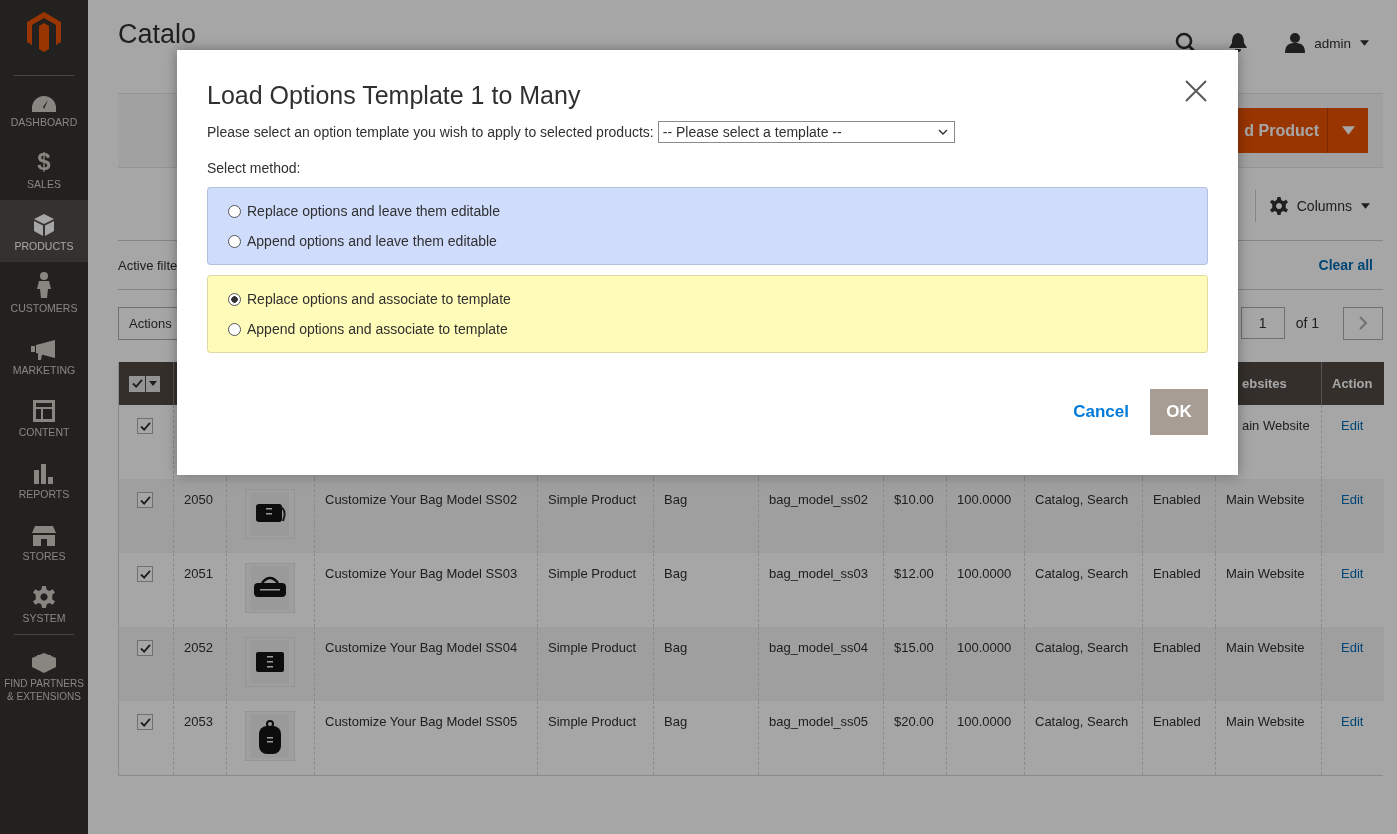  What do you see at coordinates (1276, 425) in the screenshot?
I see `table-cell: ain Website` at bounding box center [1276, 425].